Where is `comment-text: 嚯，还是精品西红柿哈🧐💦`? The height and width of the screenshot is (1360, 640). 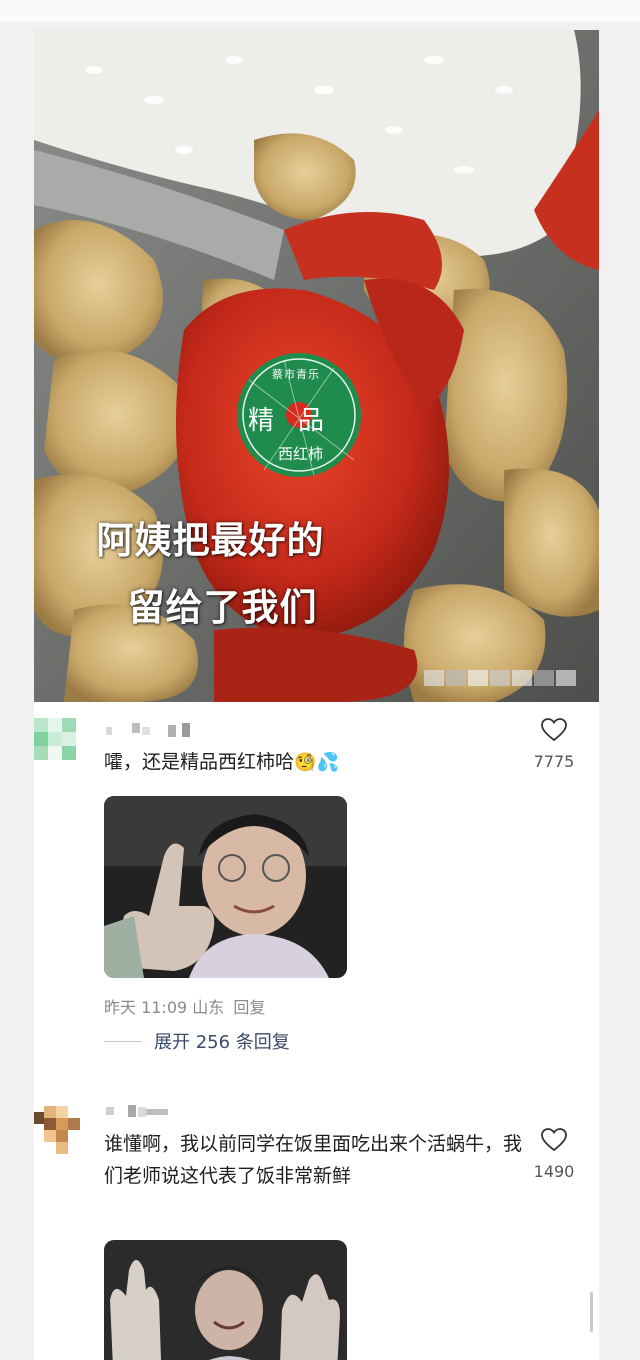
comment-text: 嚯，还是精品西红柿哈🧐💦 is located at coordinates (314, 762).